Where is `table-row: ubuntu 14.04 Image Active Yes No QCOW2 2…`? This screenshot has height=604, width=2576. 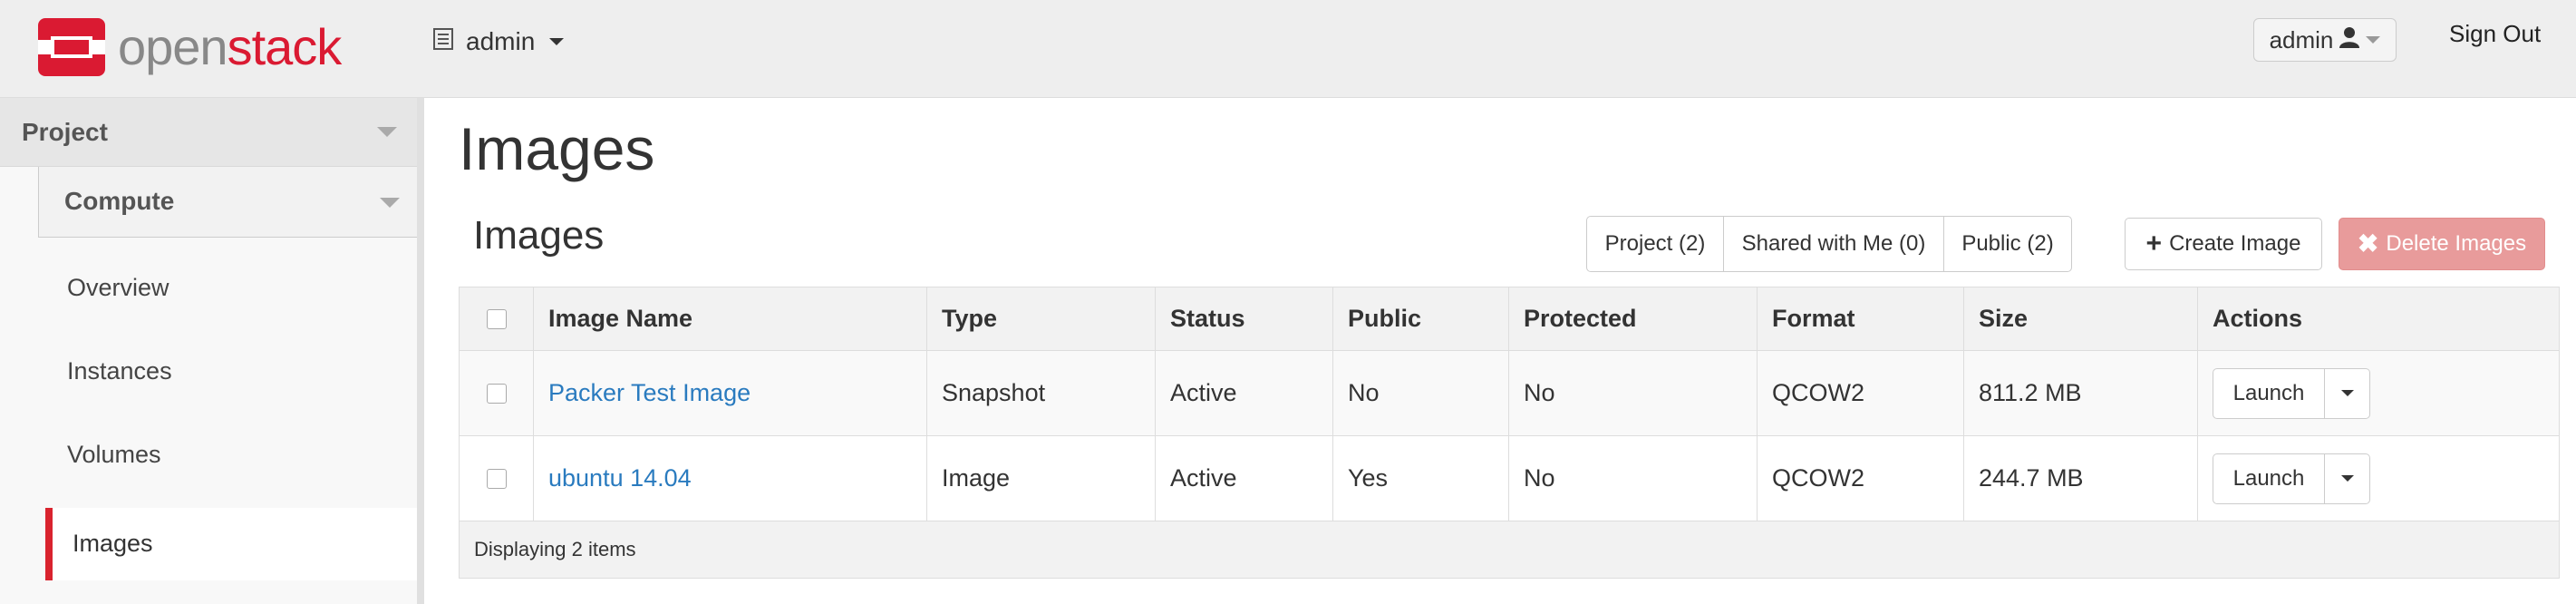 table-row: ubuntu 14.04 Image Active Yes No QCOW2 2… is located at coordinates (1509, 478).